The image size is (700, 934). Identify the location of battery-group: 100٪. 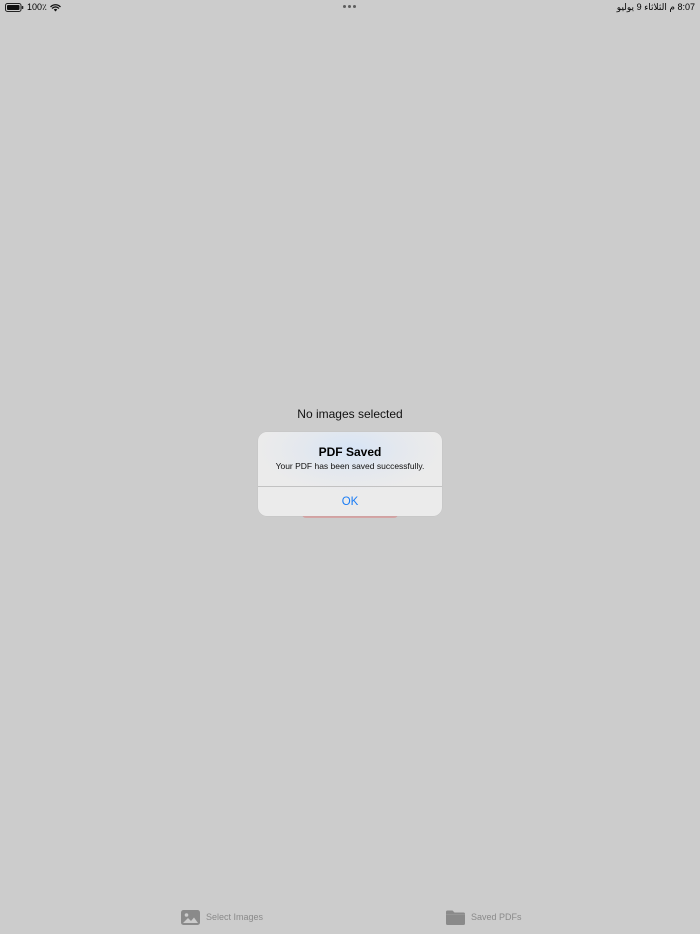
(33, 7).